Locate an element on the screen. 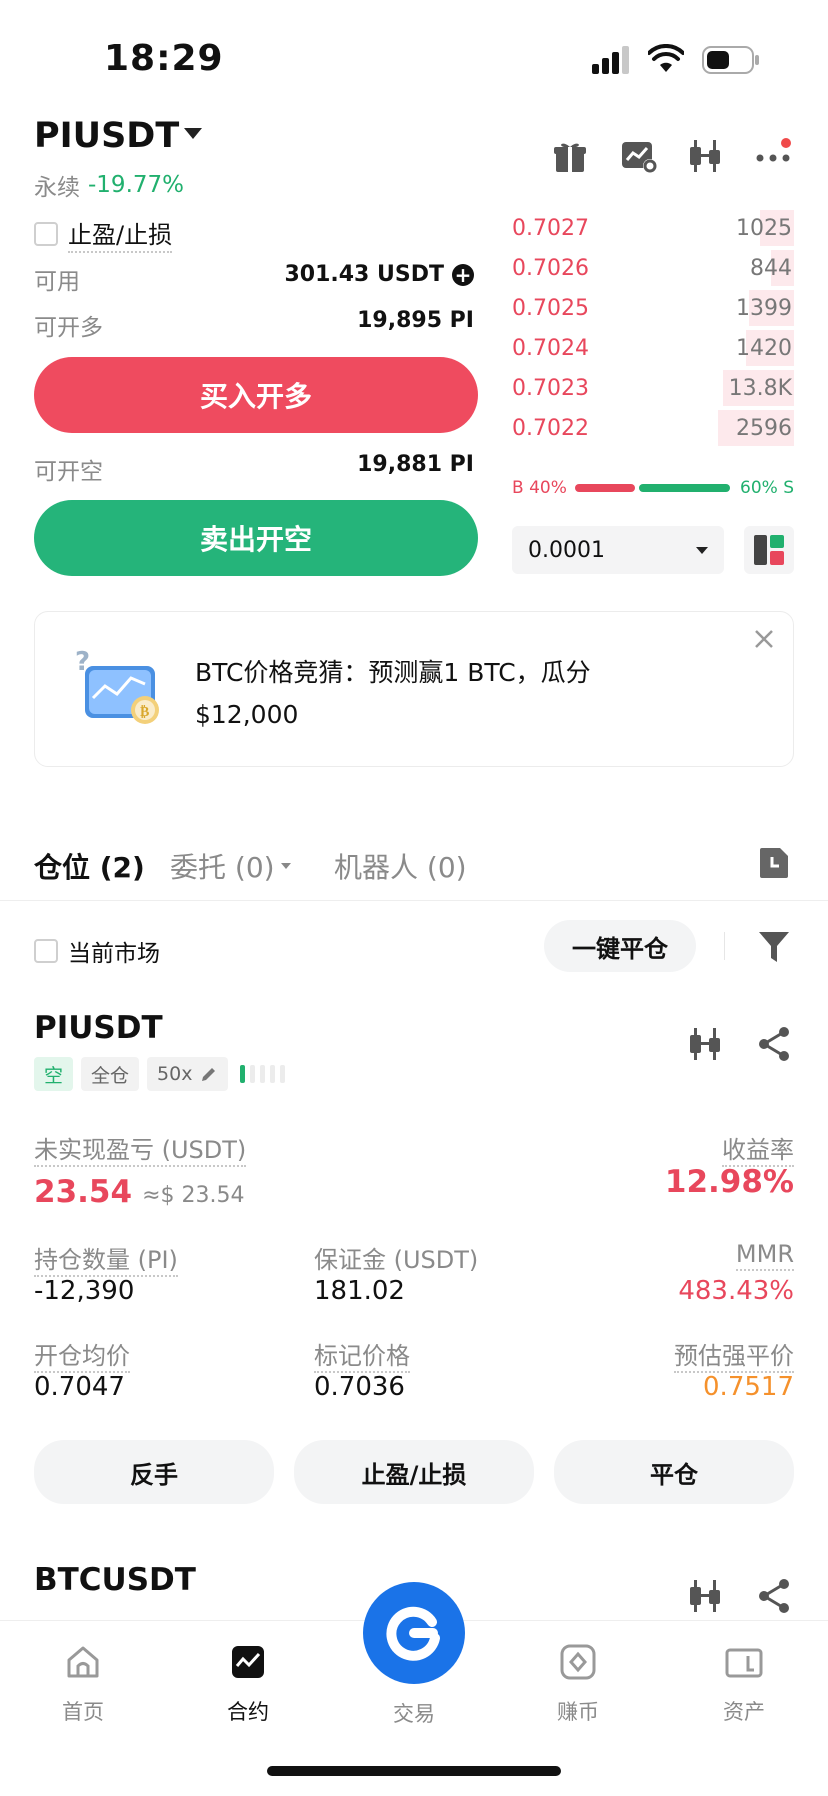  status-time: 18:29 is located at coordinates (164, 58).